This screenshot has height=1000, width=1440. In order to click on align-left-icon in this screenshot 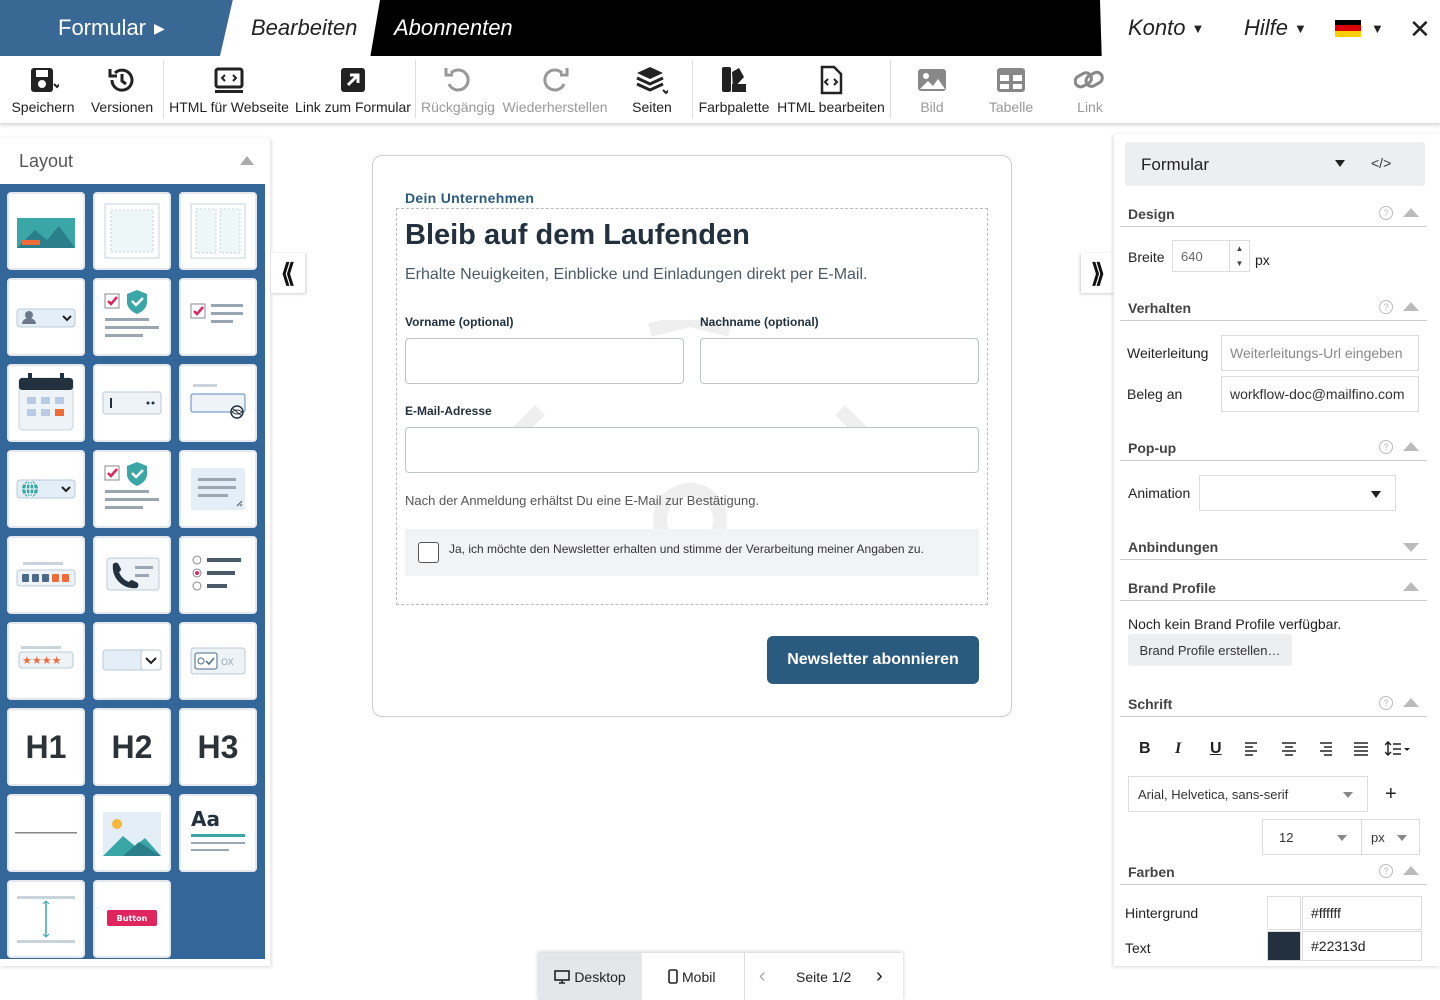, I will do `click(1252, 749)`.